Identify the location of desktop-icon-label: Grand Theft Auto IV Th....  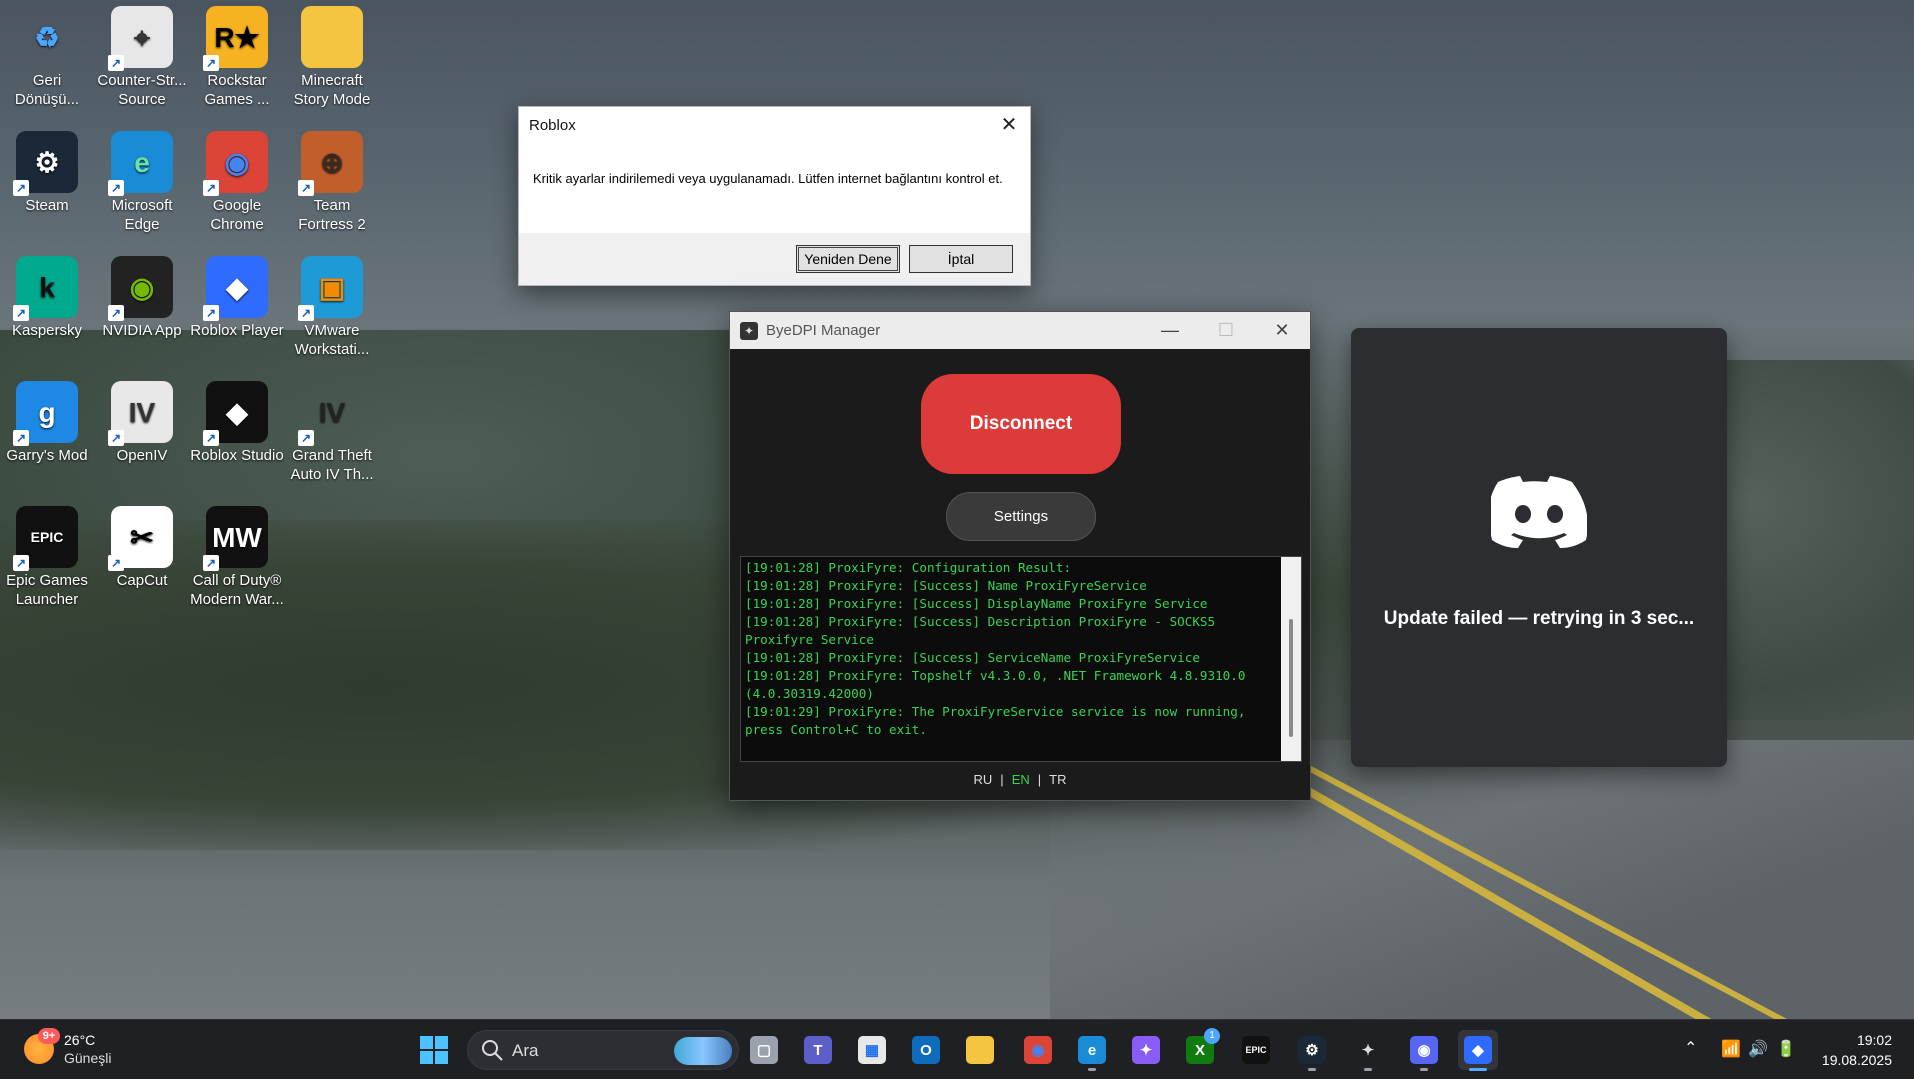
(332, 465).